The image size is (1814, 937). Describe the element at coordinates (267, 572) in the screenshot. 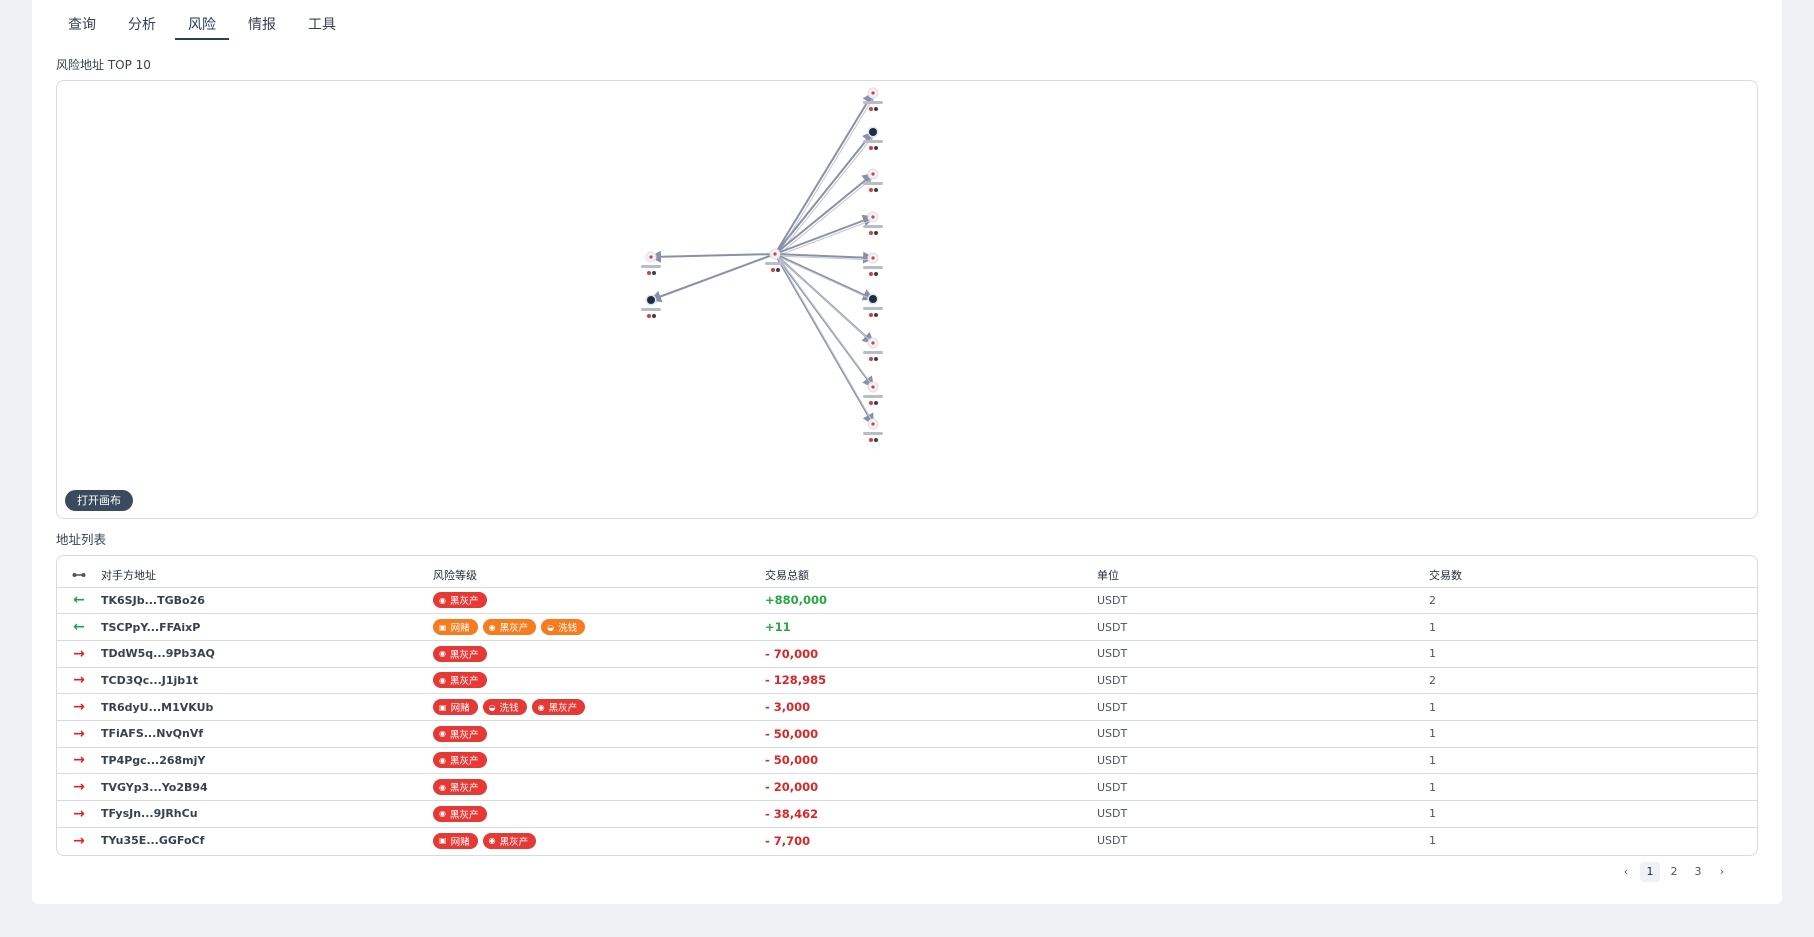

I see `header-address: 对手方地址` at that location.